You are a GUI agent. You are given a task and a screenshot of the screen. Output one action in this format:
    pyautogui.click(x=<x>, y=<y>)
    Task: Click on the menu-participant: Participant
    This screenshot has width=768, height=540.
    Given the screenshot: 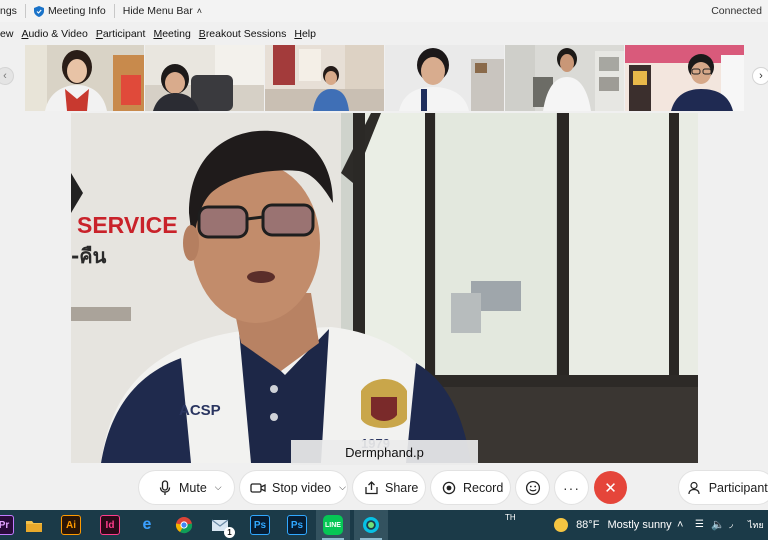 What is the action you would take?
    pyautogui.click(x=121, y=34)
    